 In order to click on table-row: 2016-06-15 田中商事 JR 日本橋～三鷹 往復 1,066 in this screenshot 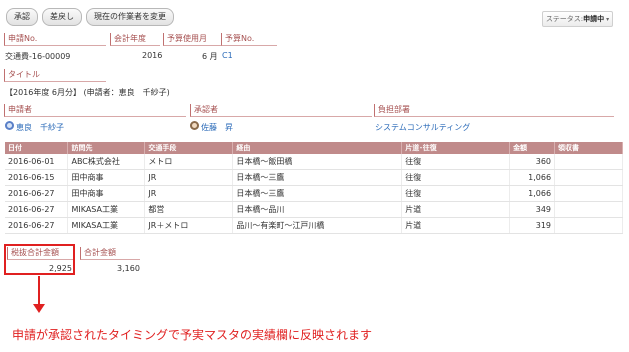, I will do `click(314, 177)`.